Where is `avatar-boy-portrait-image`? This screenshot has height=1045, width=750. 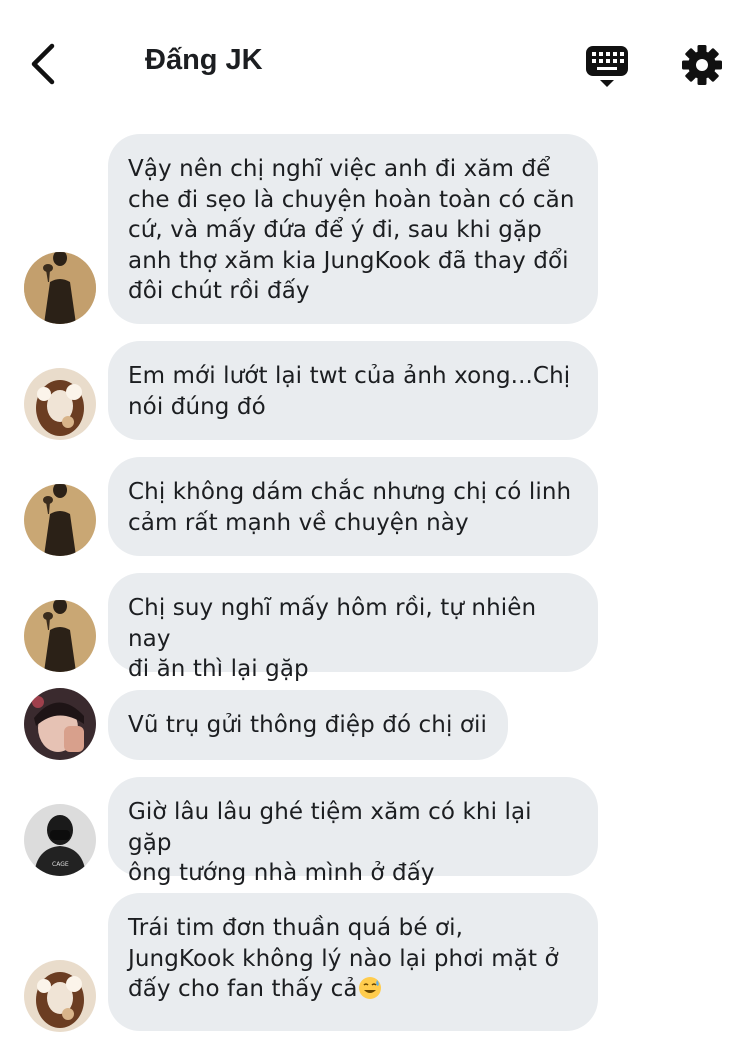
avatar-boy-portrait-image is located at coordinates (60, 724).